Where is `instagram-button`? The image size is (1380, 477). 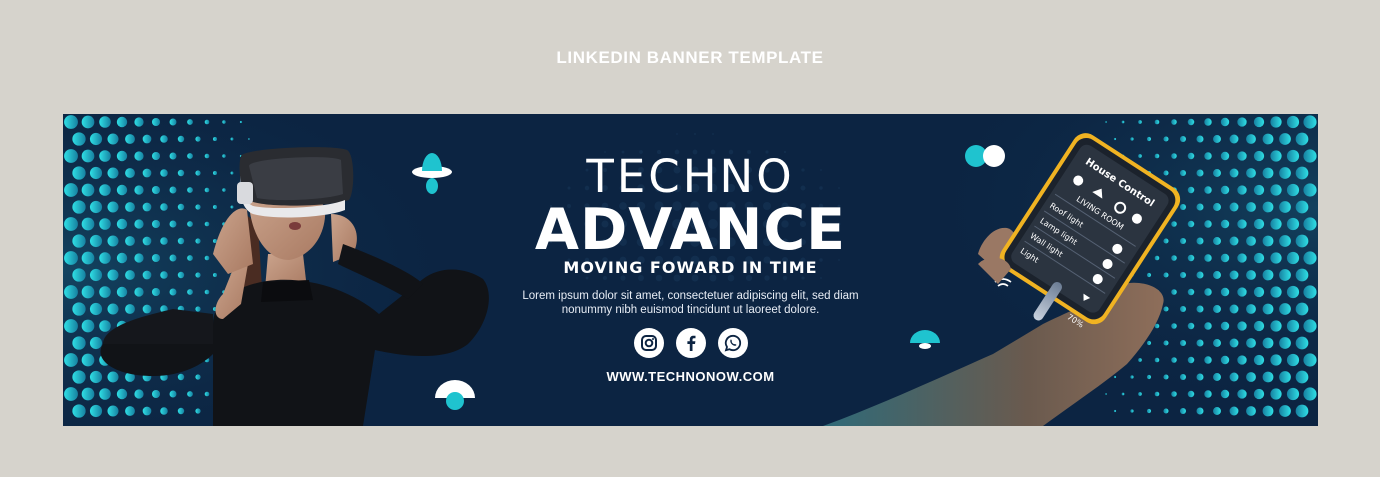 instagram-button is located at coordinates (649, 343).